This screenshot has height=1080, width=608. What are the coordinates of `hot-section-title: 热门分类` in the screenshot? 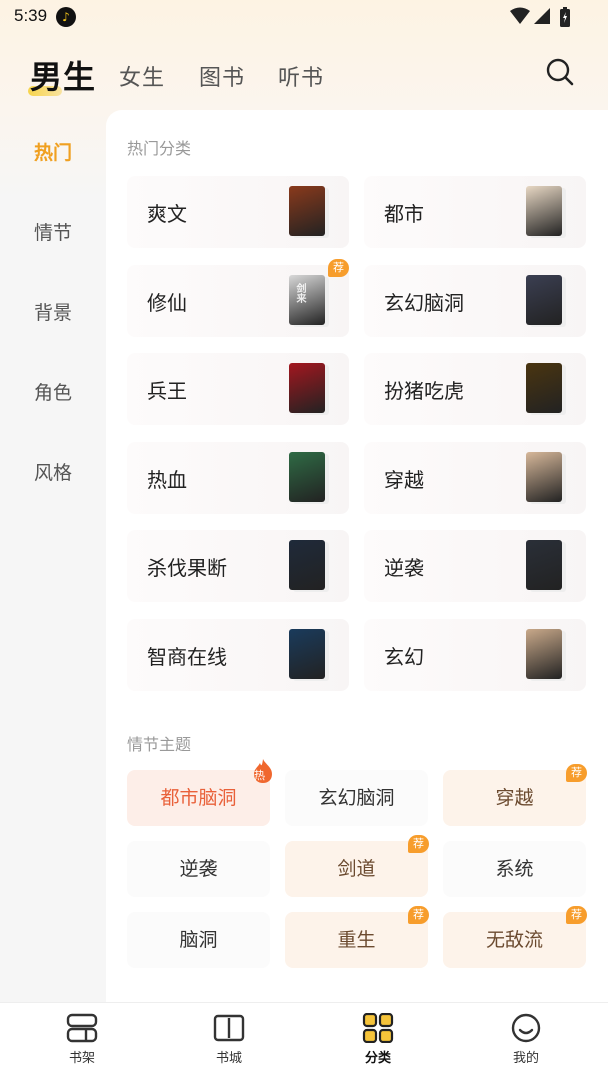 It's located at (159, 148).